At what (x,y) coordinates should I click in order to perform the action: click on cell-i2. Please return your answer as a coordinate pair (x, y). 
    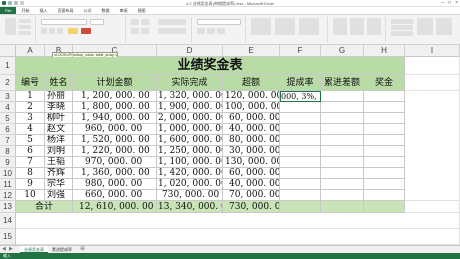
    Looking at the image, I should click on (432, 83).